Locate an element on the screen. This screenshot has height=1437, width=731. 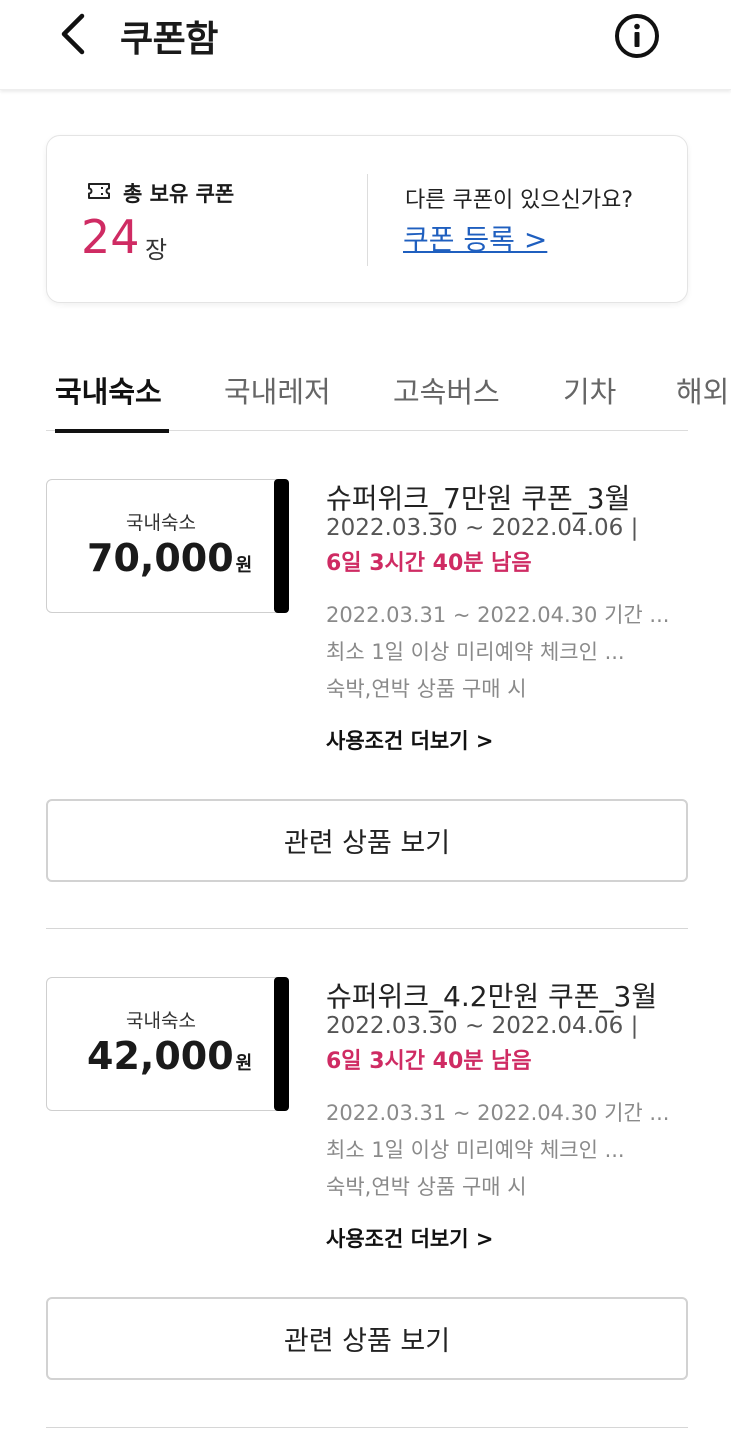
tab-overseas: 해외 is located at coordinates (702, 390).